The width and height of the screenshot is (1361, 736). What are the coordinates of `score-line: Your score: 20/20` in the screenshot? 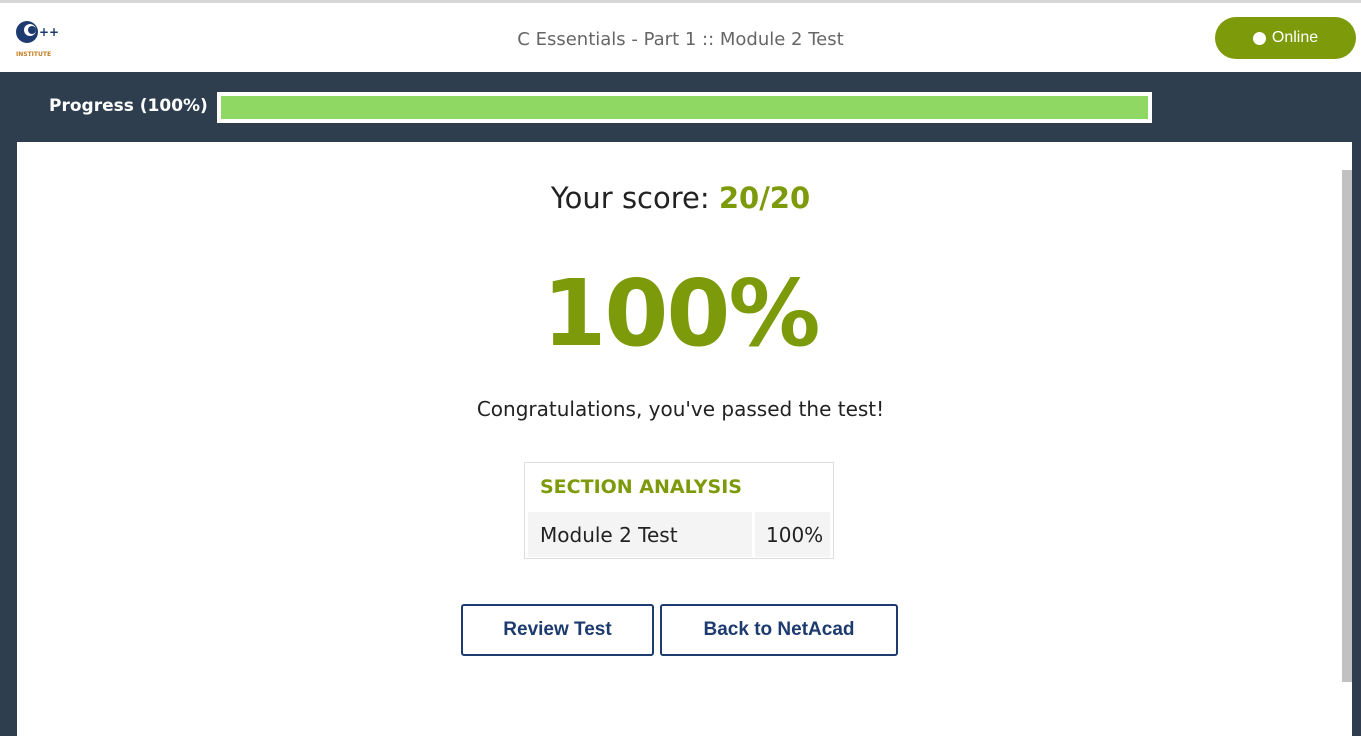 It's located at (680, 198).